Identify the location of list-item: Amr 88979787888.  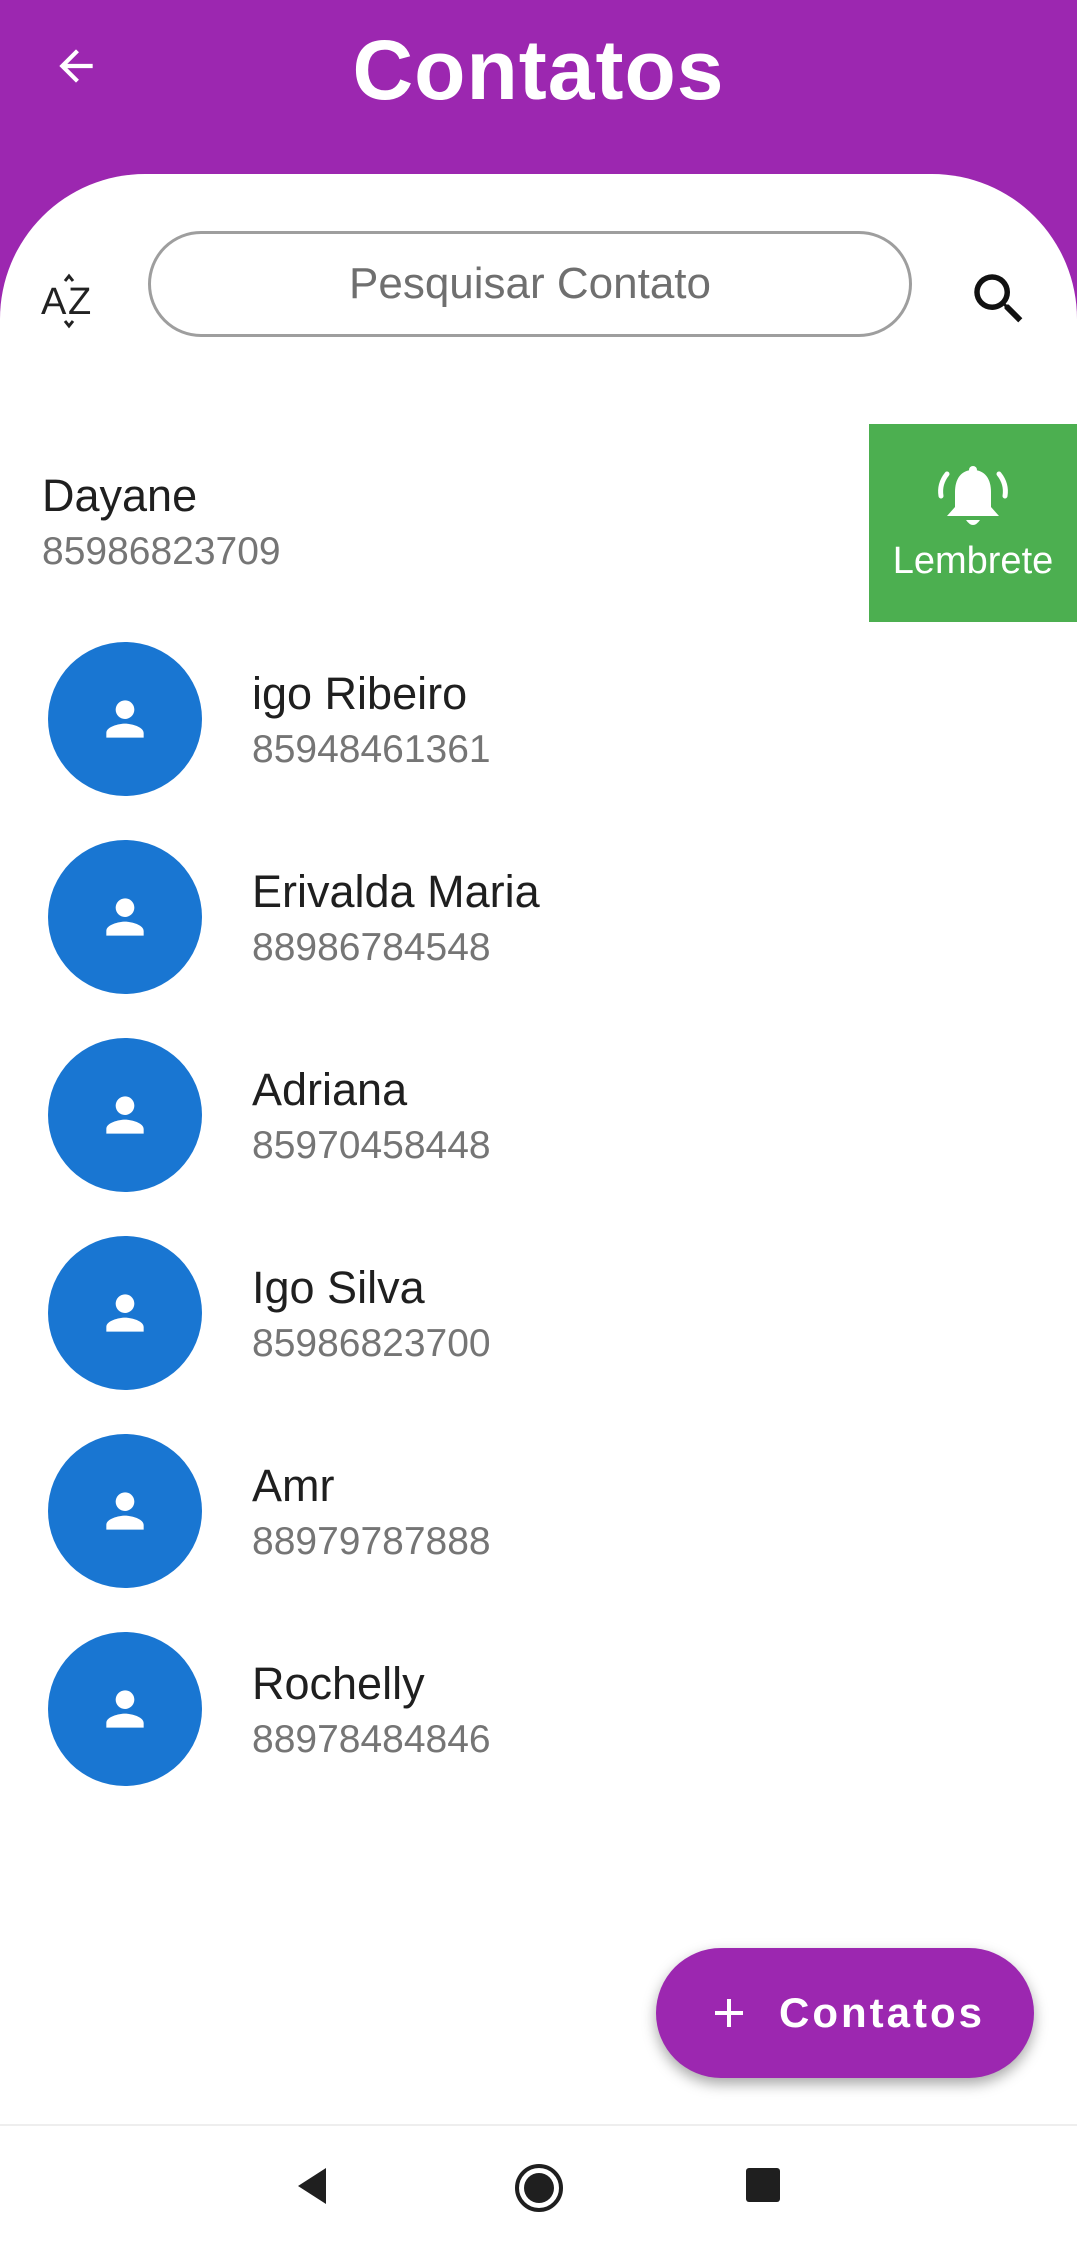
(538, 1511).